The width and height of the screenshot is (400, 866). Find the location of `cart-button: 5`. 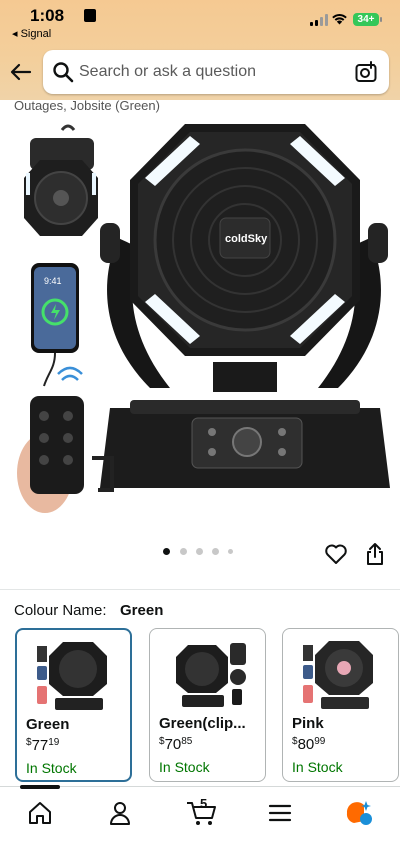

cart-button: 5 is located at coordinates (202, 811).